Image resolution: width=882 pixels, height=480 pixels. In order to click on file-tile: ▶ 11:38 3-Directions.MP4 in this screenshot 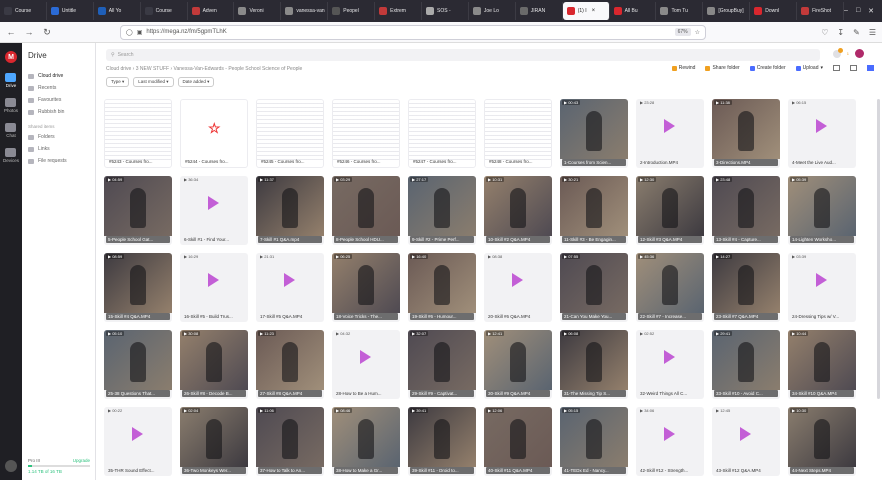, I will do `click(746, 133)`.